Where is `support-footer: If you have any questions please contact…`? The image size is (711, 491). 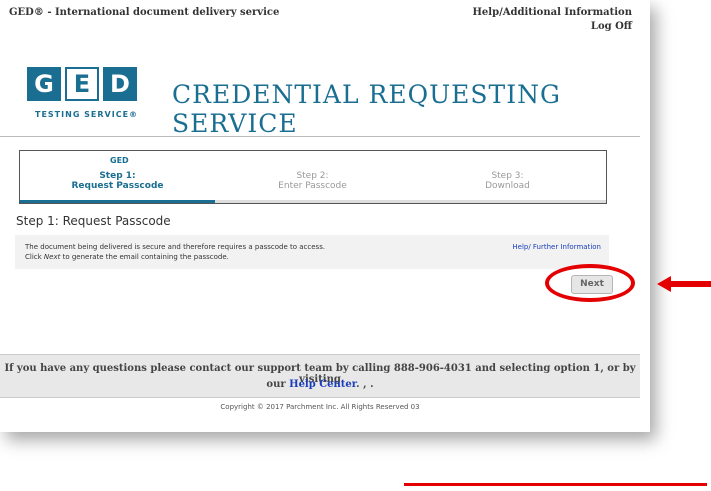 support-footer: If you have any questions please contact… is located at coordinates (320, 376).